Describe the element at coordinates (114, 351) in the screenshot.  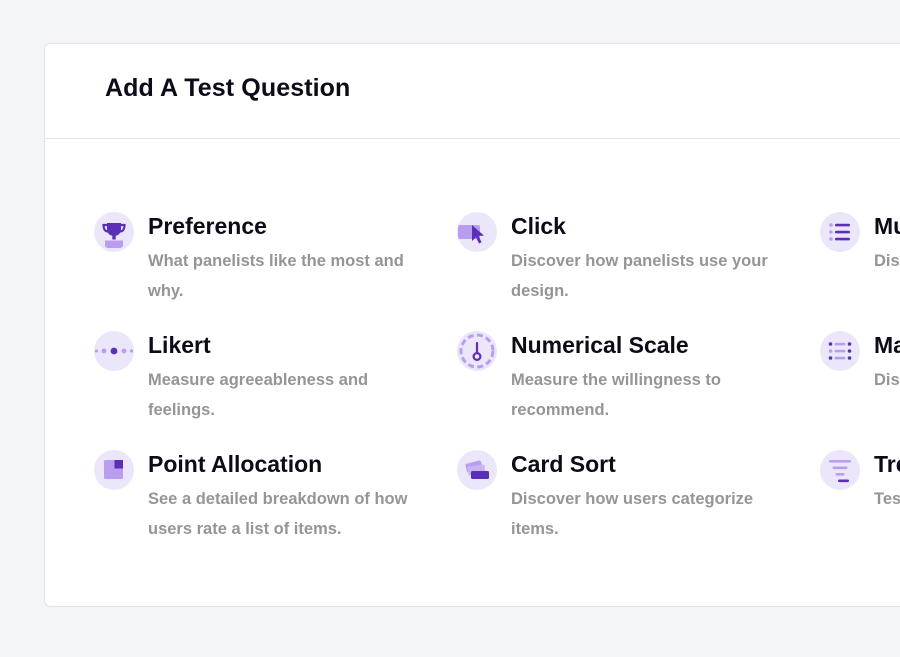
I see `likert-dots-icon` at that location.